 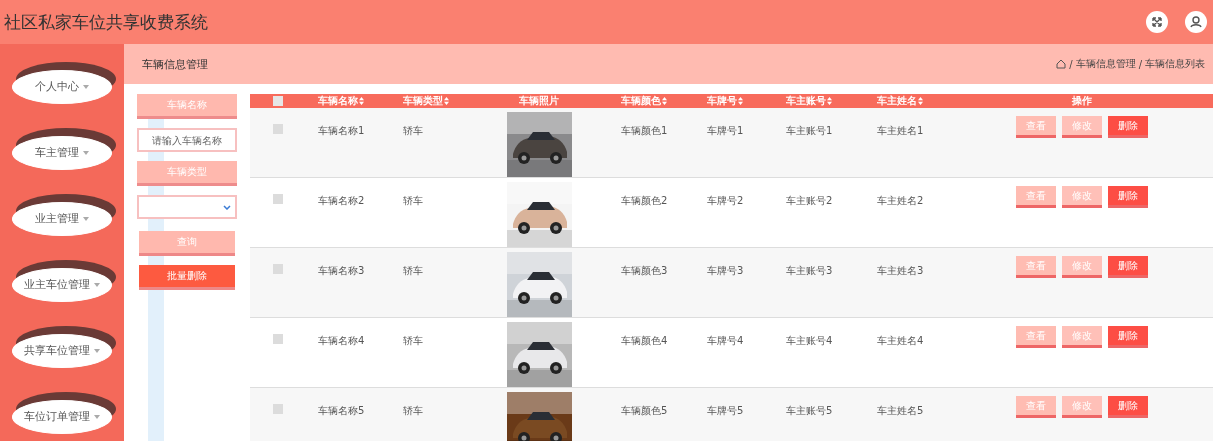 I want to click on name-input-field: 请输入车辆名称, so click(x=187, y=140).